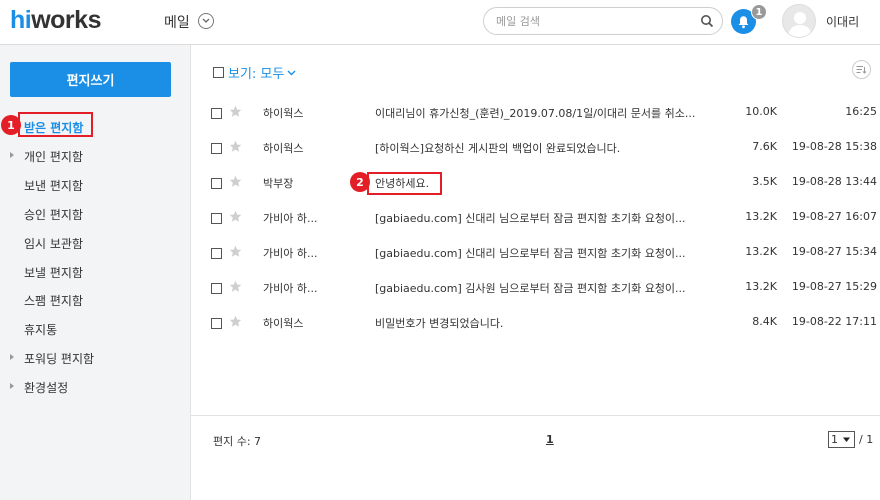 This screenshot has height=500, width=880. I want to click on email-date: 16:25, so click(861, 111).